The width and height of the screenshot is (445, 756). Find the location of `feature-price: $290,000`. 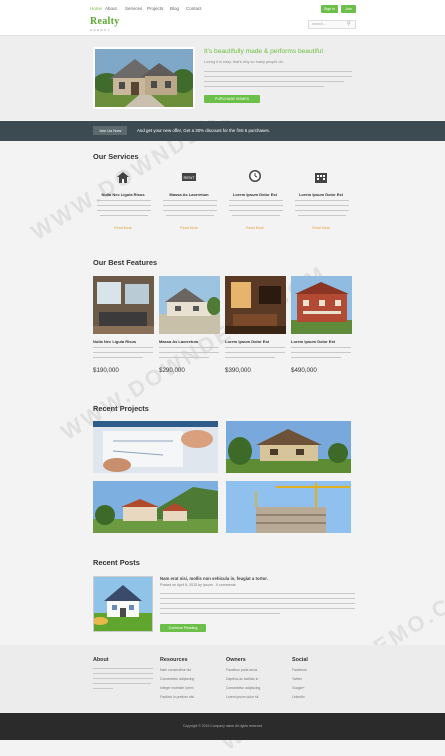

feature-price: $290,000 is located at coordinates (172, 370).